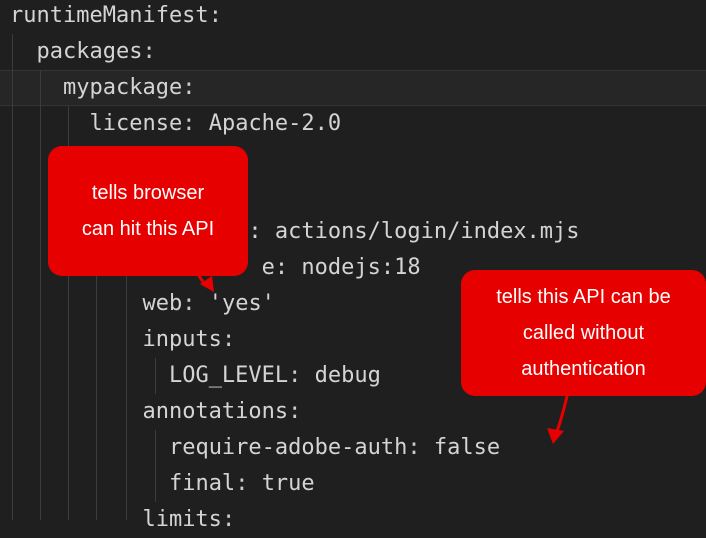  I want to click on code-line: inputs:, so click(122, 340).